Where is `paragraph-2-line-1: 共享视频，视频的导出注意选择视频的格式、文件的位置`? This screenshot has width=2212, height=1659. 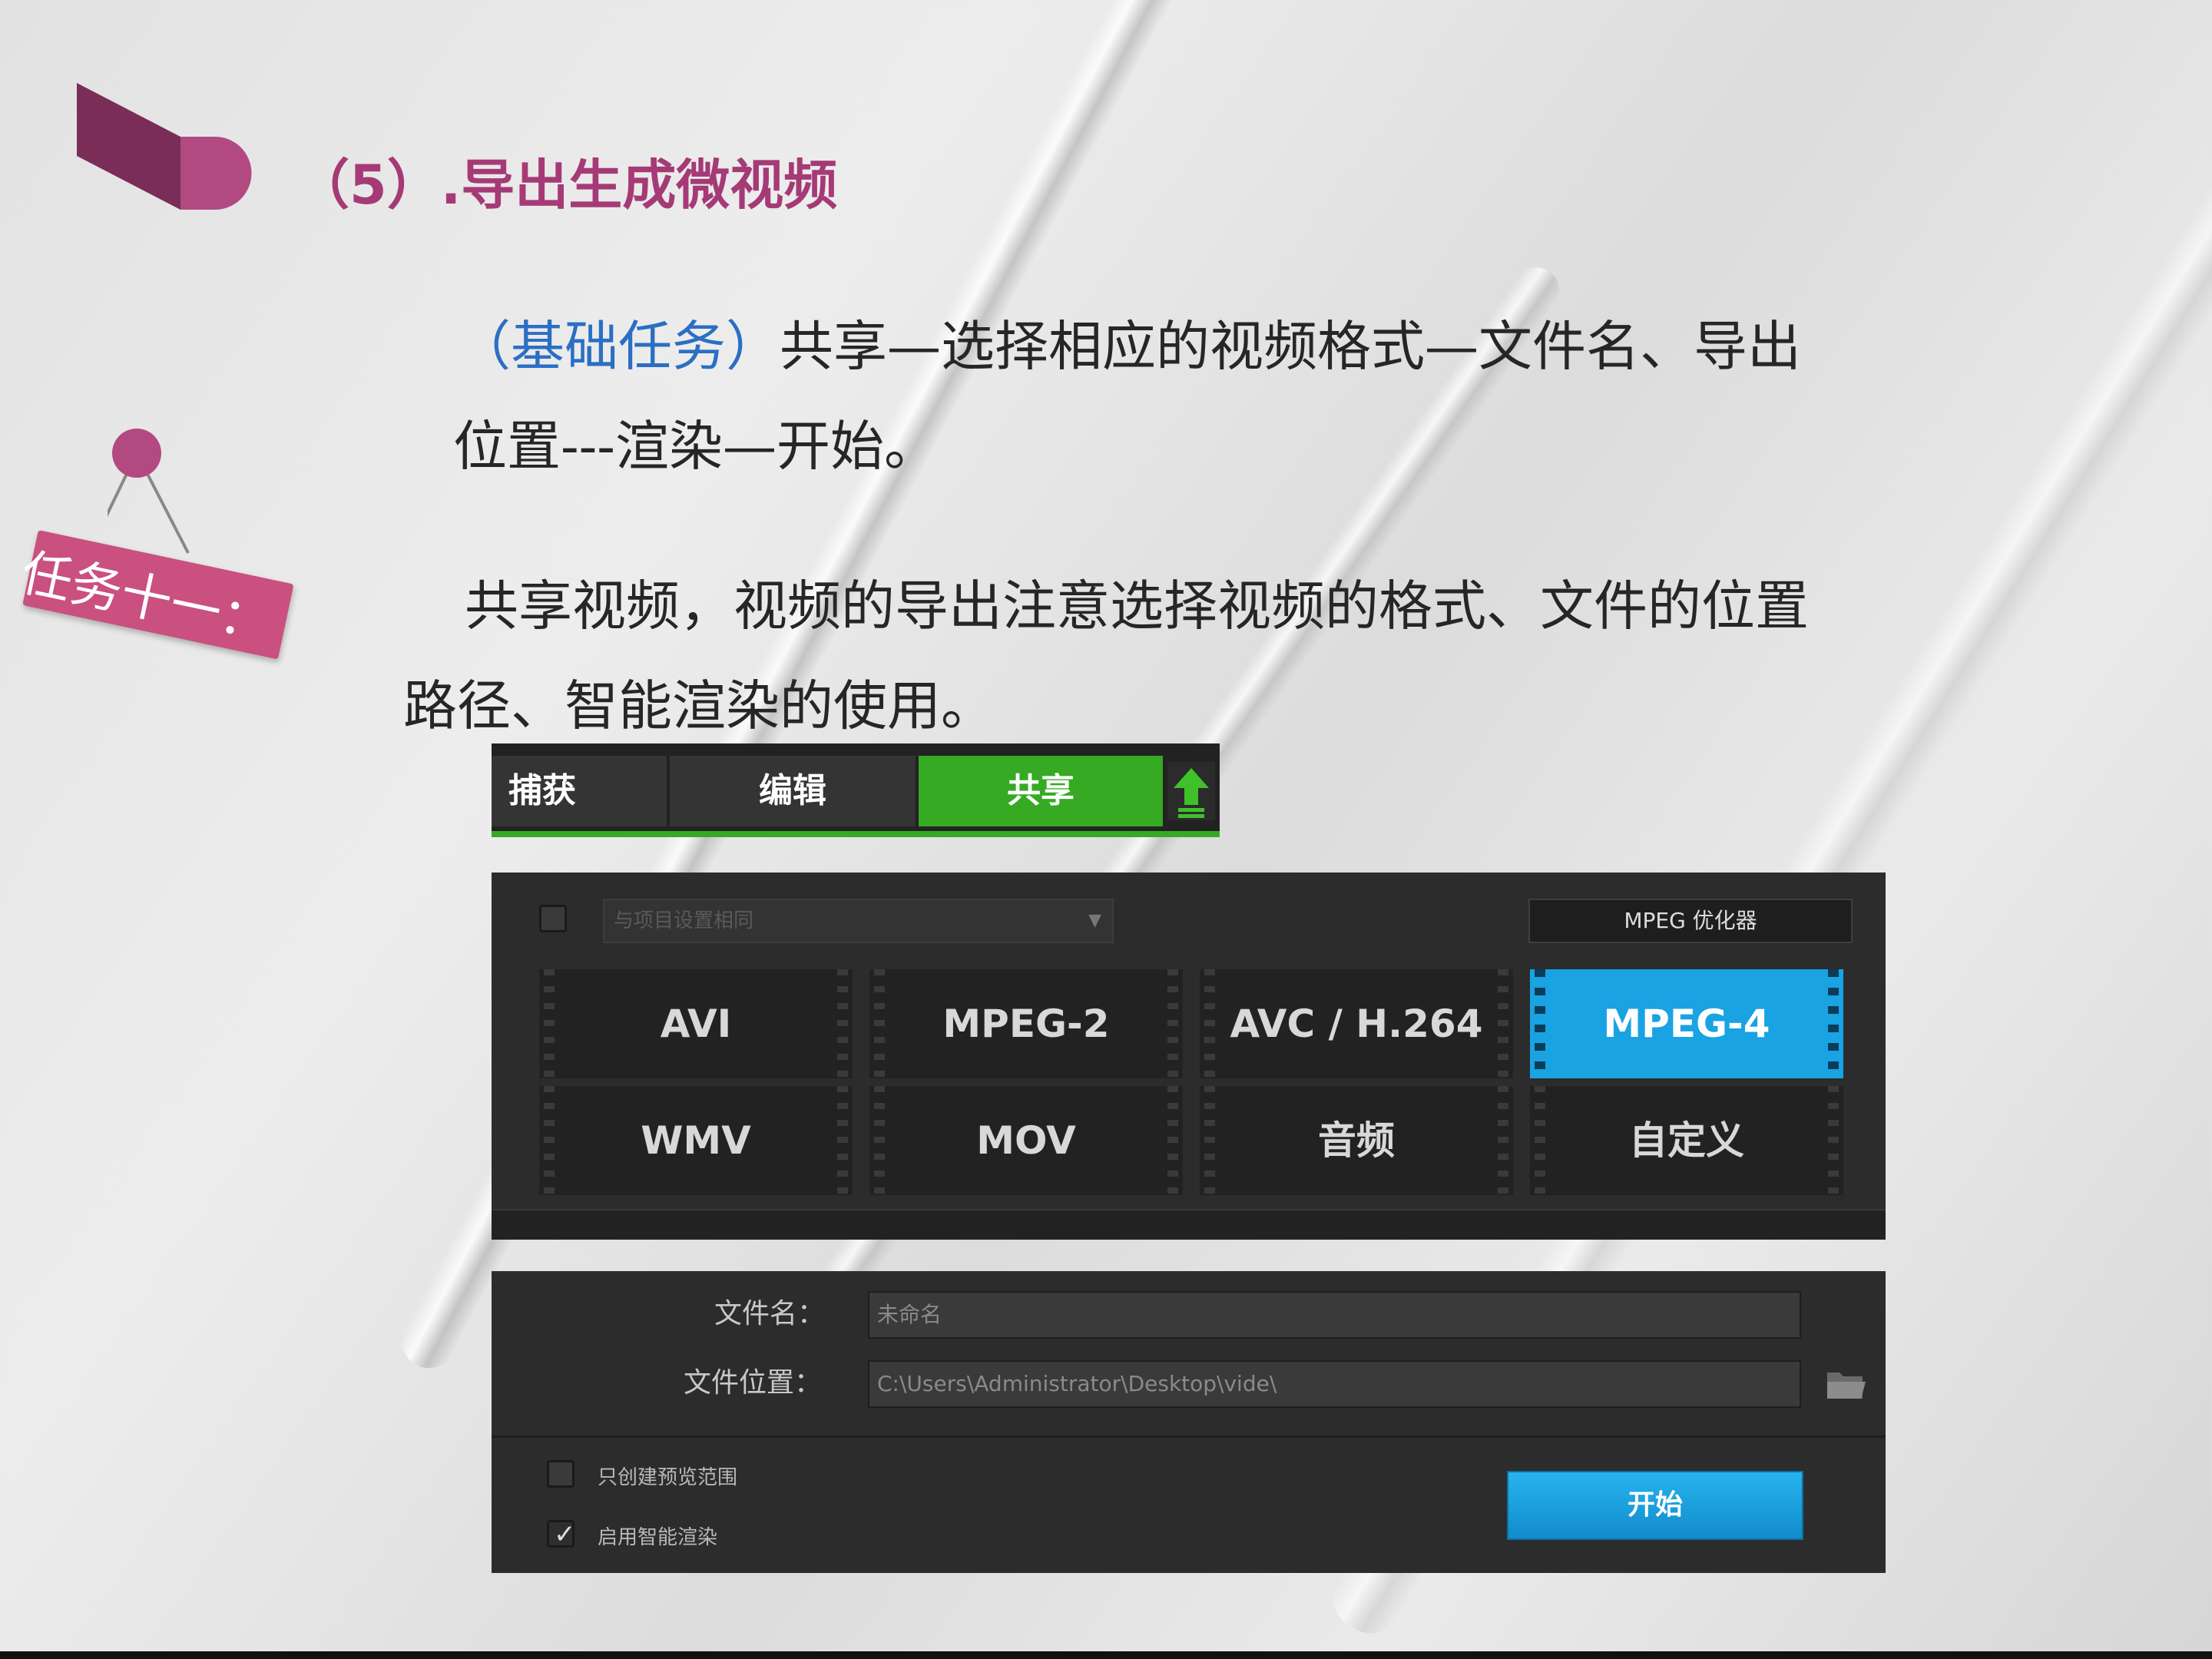 paragraph-2-line-1: 共享视频，视频的导出注意选择视频的格式、文件的位置 is located at coordinates (1137, 606).